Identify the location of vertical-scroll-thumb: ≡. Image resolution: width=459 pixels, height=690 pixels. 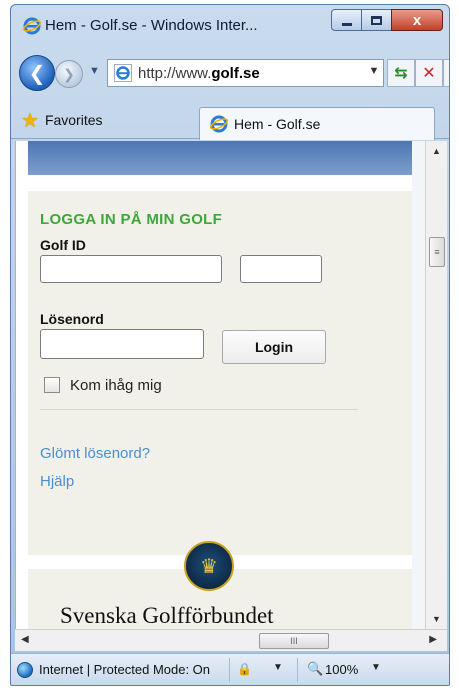
(437, 252).